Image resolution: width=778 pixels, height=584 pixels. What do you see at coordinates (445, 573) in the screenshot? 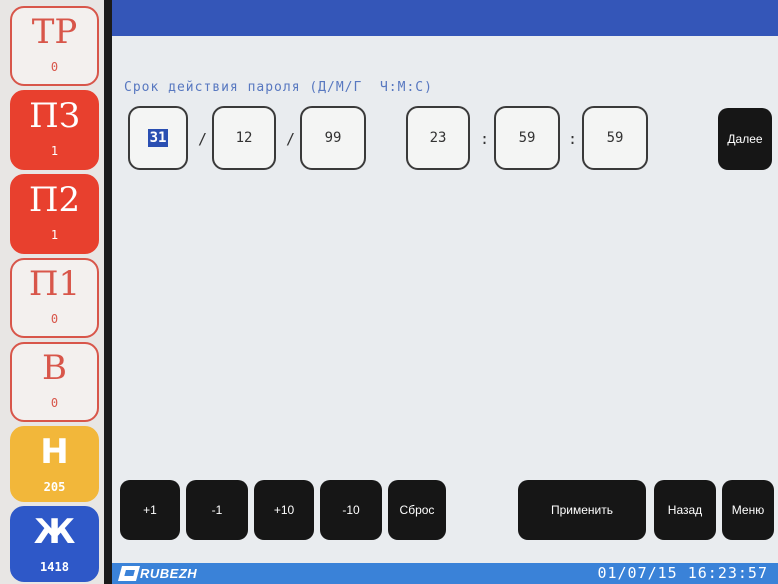
I see `status-bar: RUBEZH 01/07/15 16:23:57` at bounding box center [445, 573].